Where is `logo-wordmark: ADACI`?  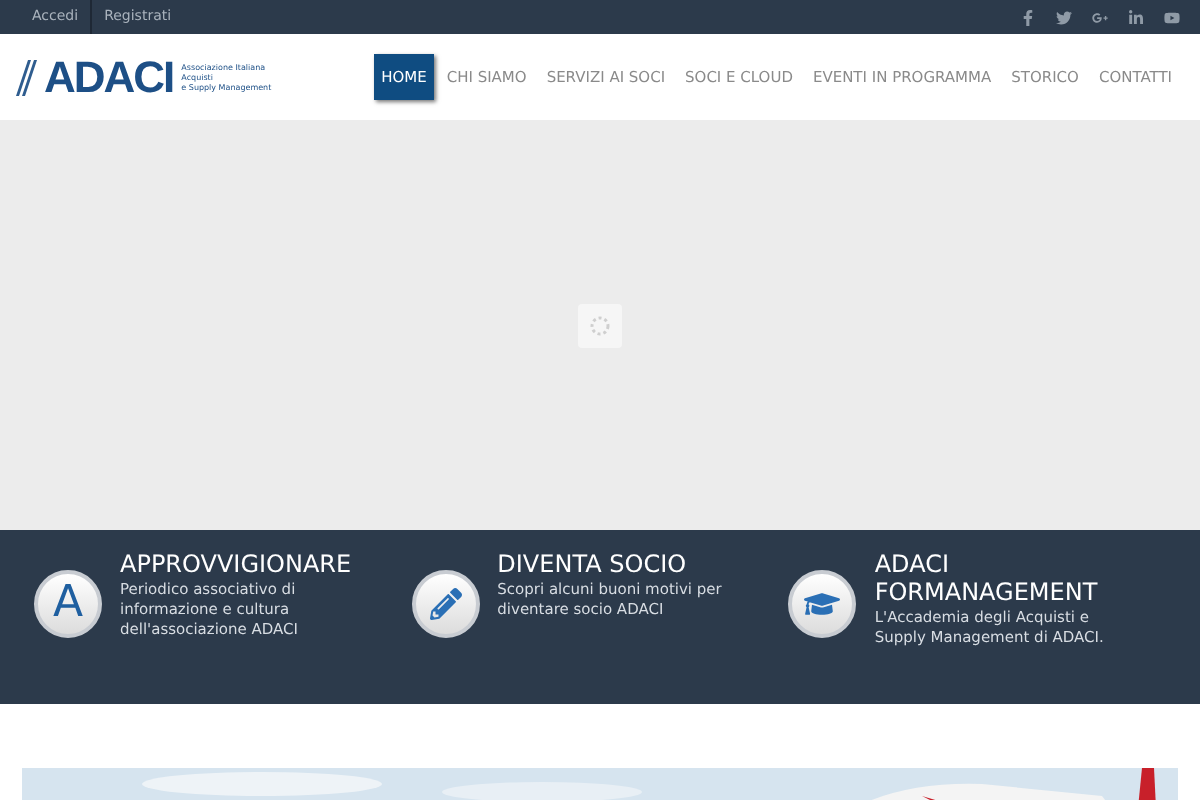
logo-wordmark: ADACI is located at coordinates (109, 77).